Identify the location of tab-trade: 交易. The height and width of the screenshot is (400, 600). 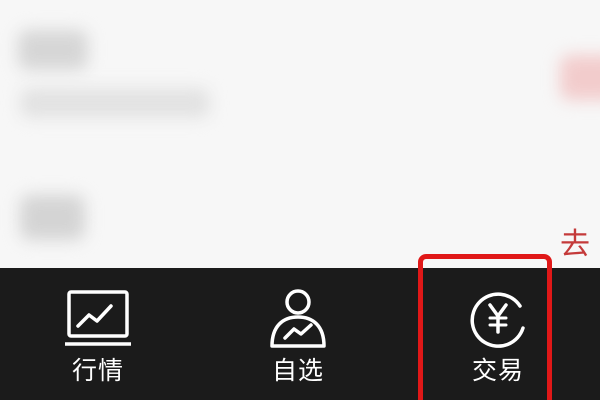
(498, 334).